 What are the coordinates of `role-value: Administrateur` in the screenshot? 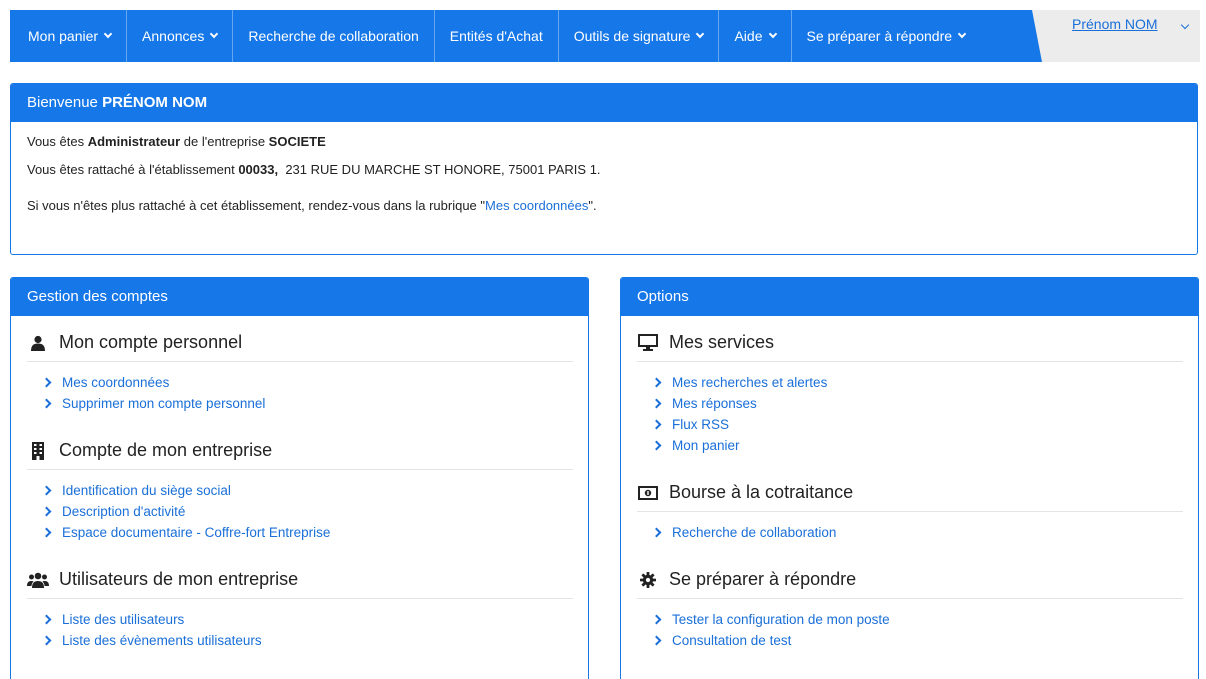 It's located at (134, 141).